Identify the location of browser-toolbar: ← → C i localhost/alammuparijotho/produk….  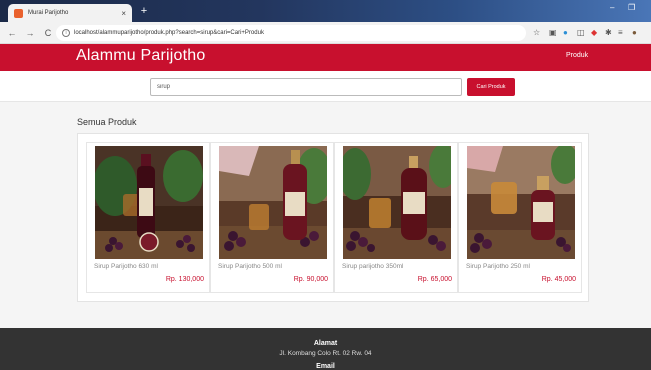
(325, 33).